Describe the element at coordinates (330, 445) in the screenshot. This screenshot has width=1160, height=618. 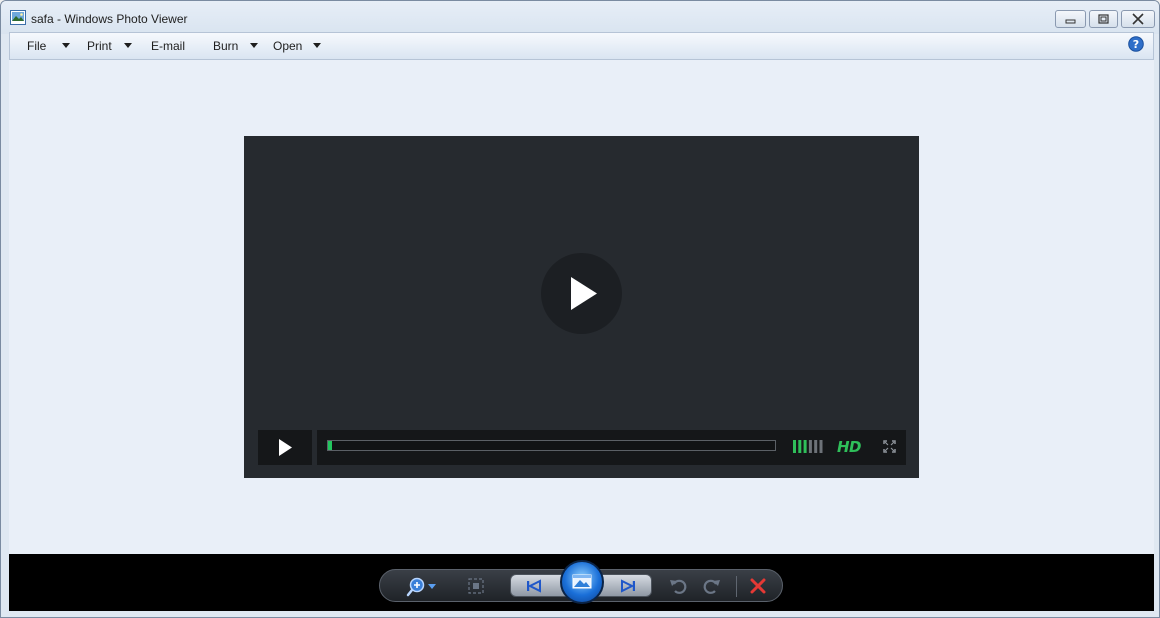
I see `seek-bar-fill` at that location.